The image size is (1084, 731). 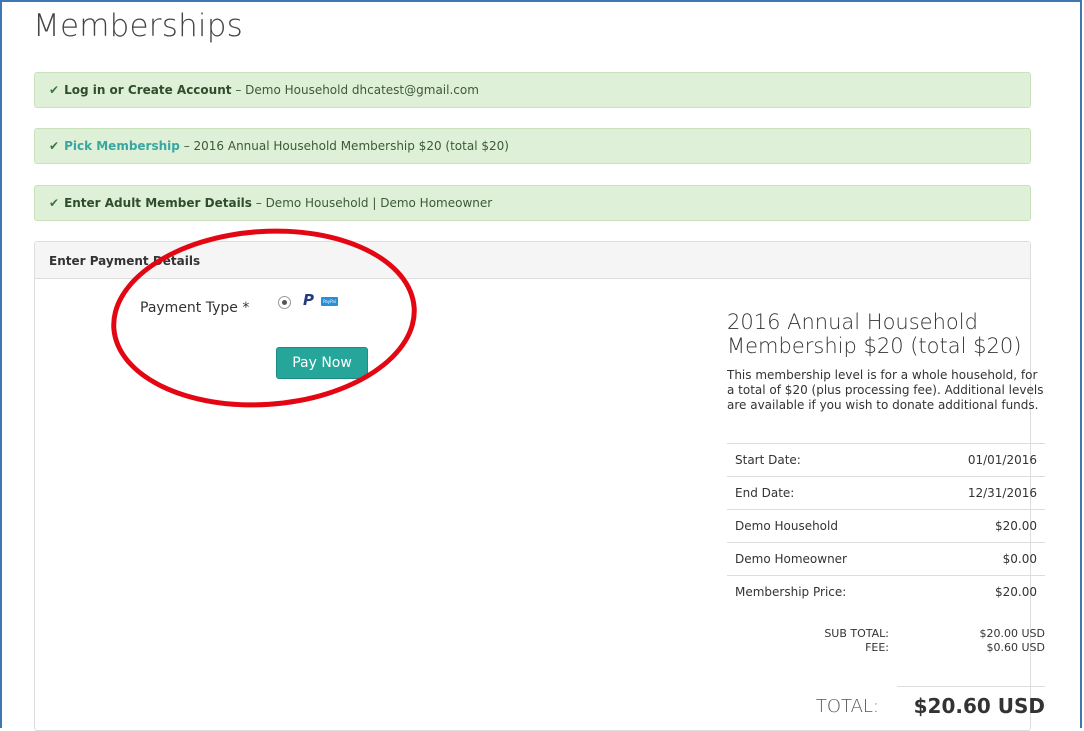 I want to click on row-label: Membership Price:, so click(x=822, y=591).